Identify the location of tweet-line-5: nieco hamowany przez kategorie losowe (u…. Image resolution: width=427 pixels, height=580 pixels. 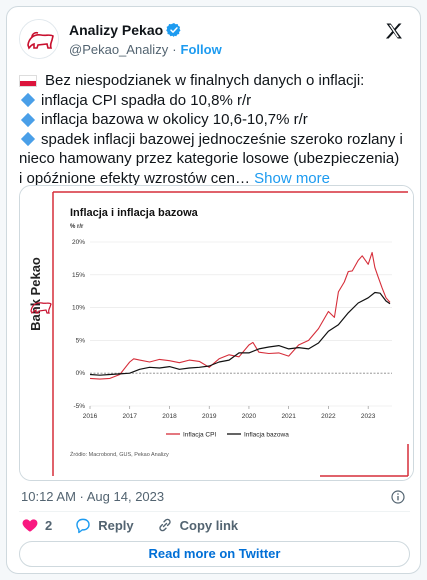
(209, 158).